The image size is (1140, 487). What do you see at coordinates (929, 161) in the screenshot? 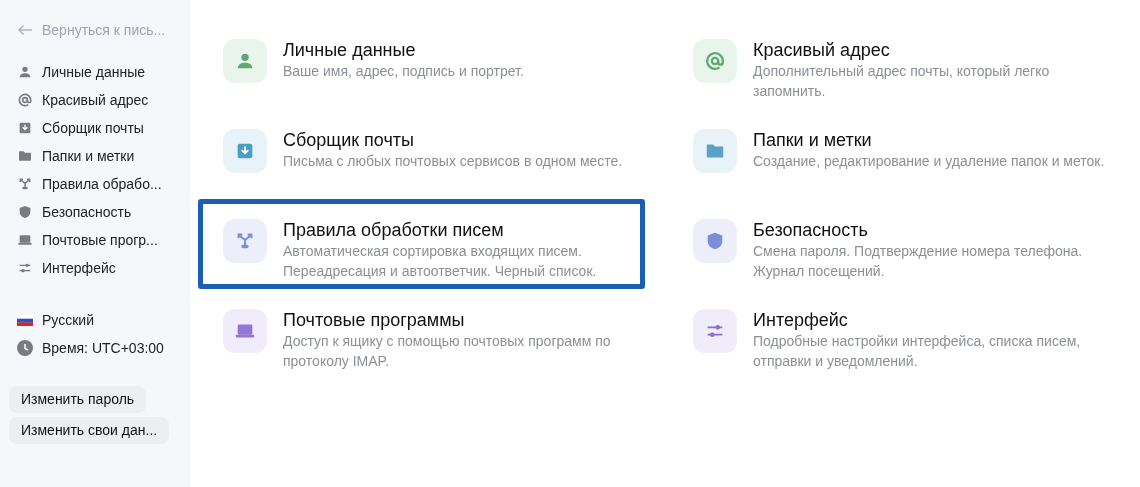
I see `card-description: Создание, редактирование и удаление папок и меток.` at bounding box center [929, 161].